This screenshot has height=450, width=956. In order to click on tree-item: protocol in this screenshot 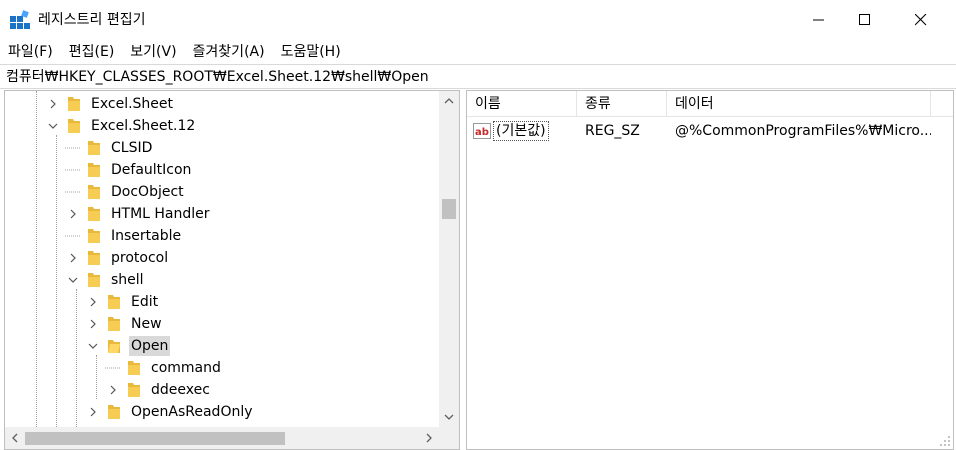, I will do `click(117, 258)`.